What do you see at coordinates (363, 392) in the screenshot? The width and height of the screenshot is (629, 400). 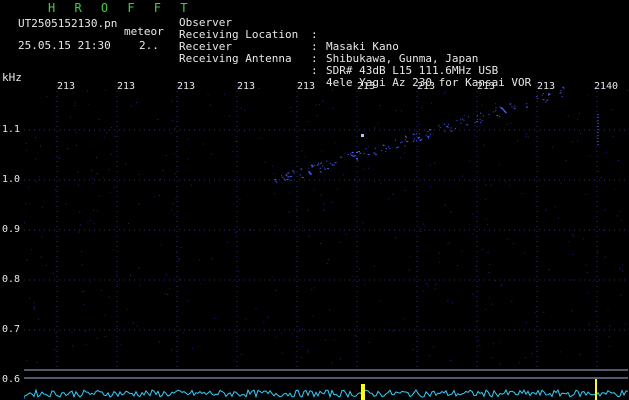 I see `signal-marker` at bounding box center [363, 392].